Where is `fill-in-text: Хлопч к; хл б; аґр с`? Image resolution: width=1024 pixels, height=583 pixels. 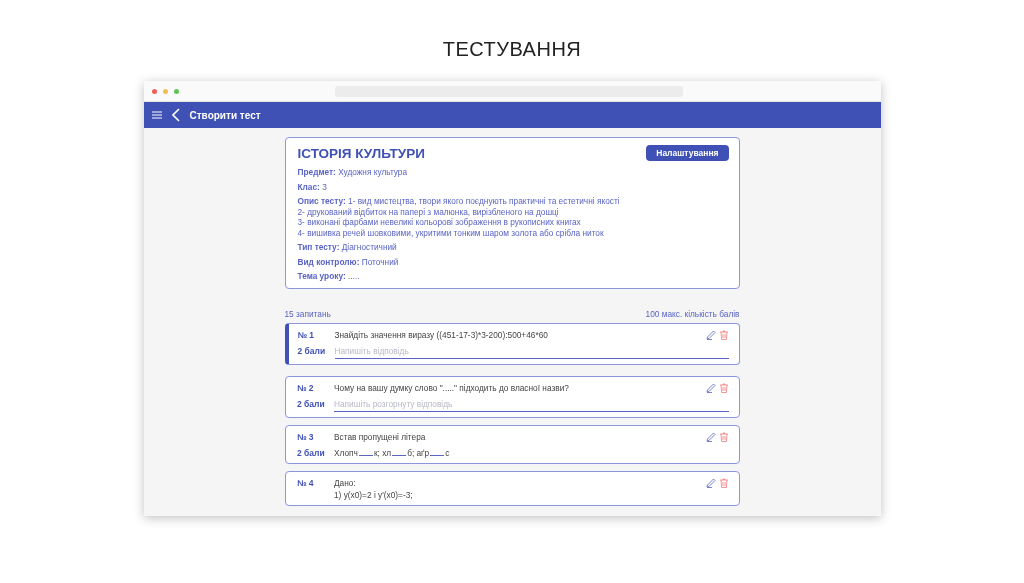
fill-in-text: Хлопч к; хл б; аґр с is located at coordinates (392, 452).